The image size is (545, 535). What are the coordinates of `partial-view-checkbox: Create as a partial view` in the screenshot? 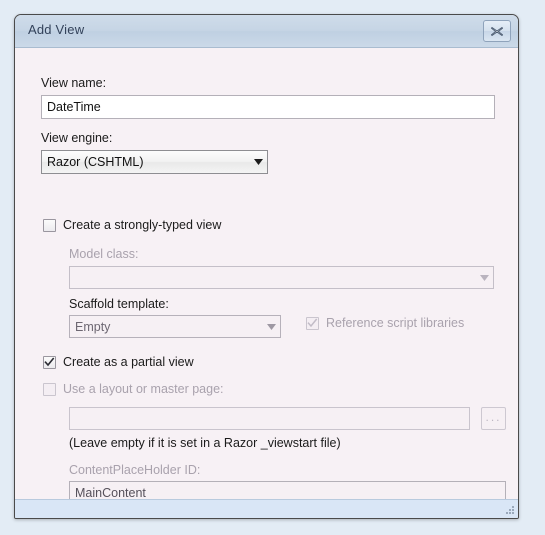 It's located at (118, 362).